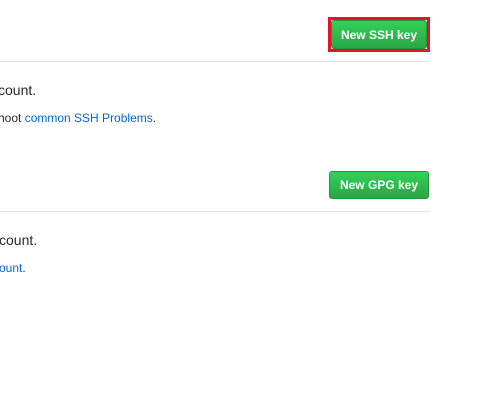  What do you see at coordinates (379, 185) in the screenshot?
I see `new-gpg-key-button: New GPG key` at bounding box center [379, 185].